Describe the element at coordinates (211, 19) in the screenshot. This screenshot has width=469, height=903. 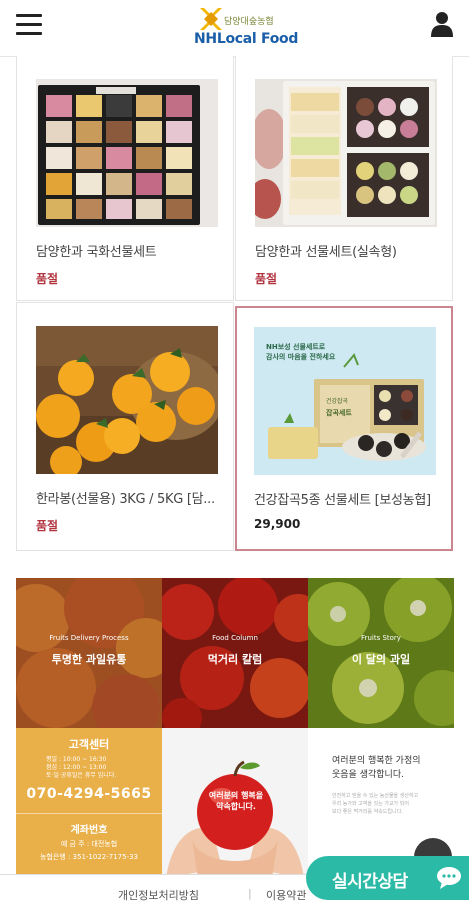
I see `logo-mark-icon` at that location.